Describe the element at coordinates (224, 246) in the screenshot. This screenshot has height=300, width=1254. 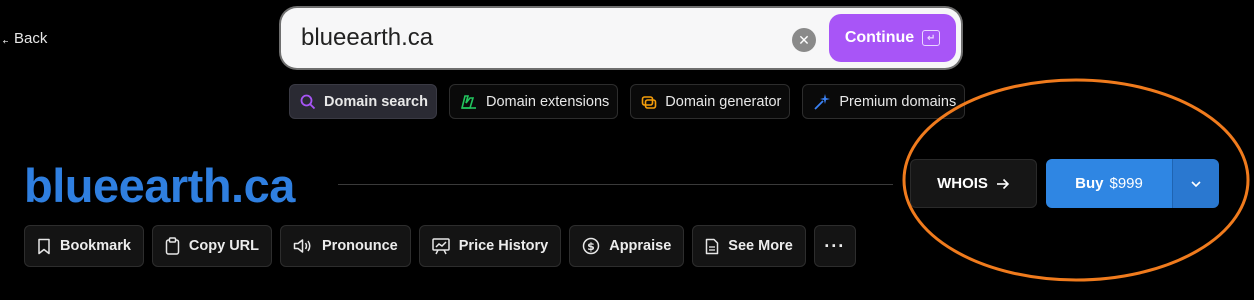
I see `copy-url-label: Copy URL` at that location.